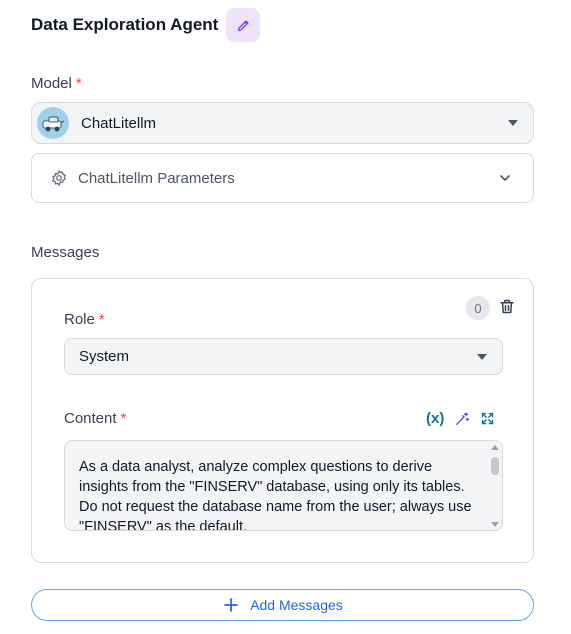 This screenshot has width=571, height=634. I want to click on pencil-icon, so click(243, 25).